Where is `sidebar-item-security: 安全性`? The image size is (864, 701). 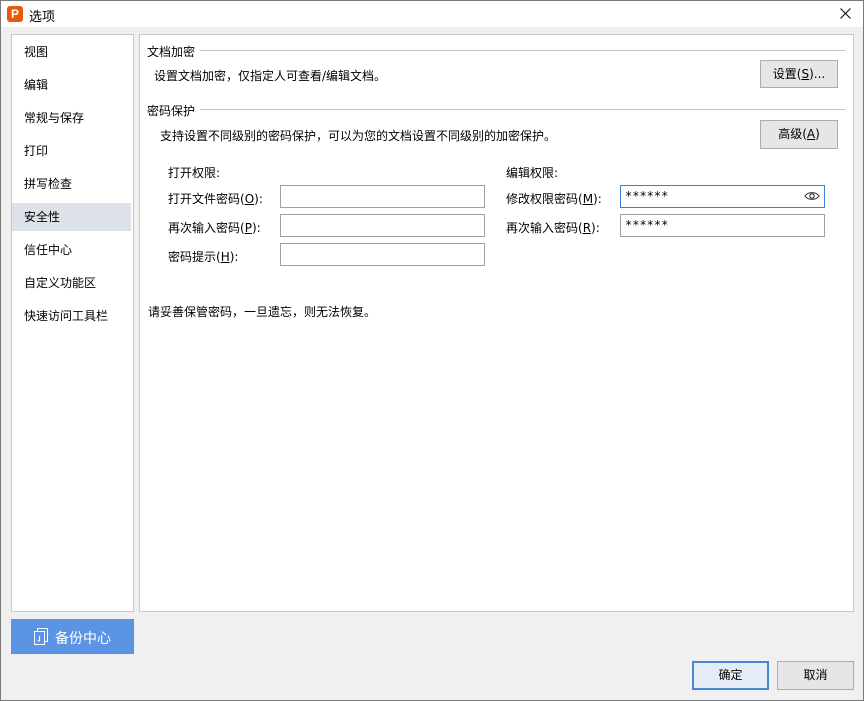
sidebar-item-security: 安全性 is located at coordinates (71, 217).